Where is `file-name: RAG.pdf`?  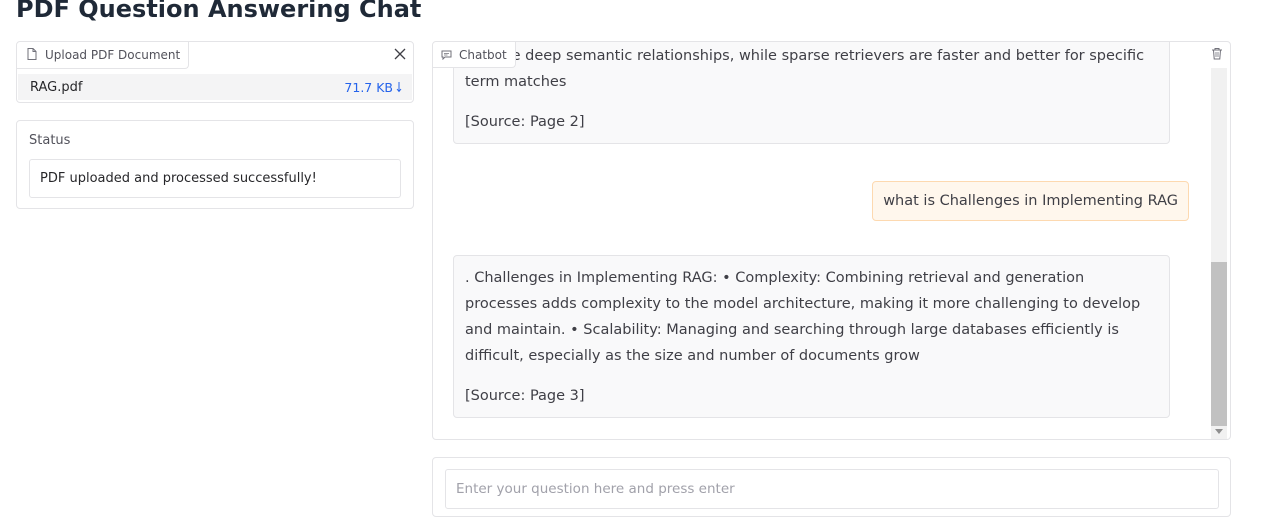
file-name: RAG.pdf is located at coordinates (56, 87).